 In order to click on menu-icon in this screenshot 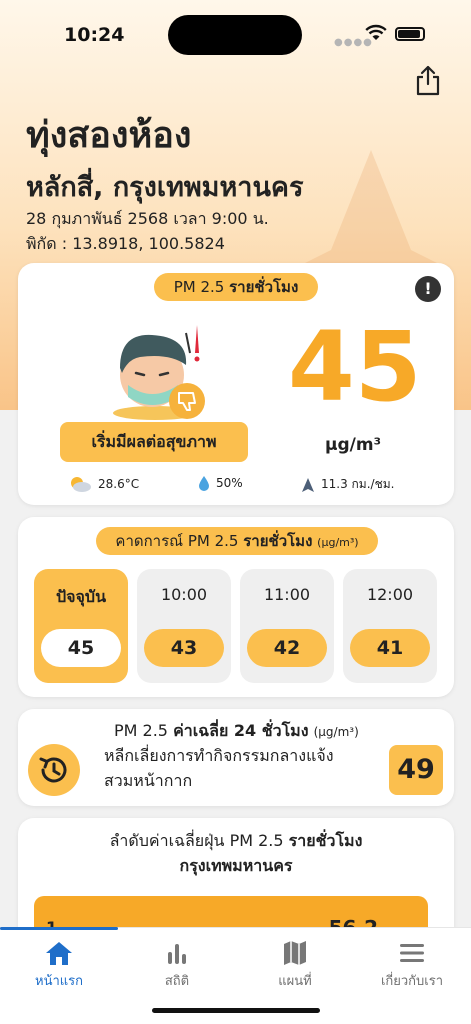, I will do `click(412, 953)`.